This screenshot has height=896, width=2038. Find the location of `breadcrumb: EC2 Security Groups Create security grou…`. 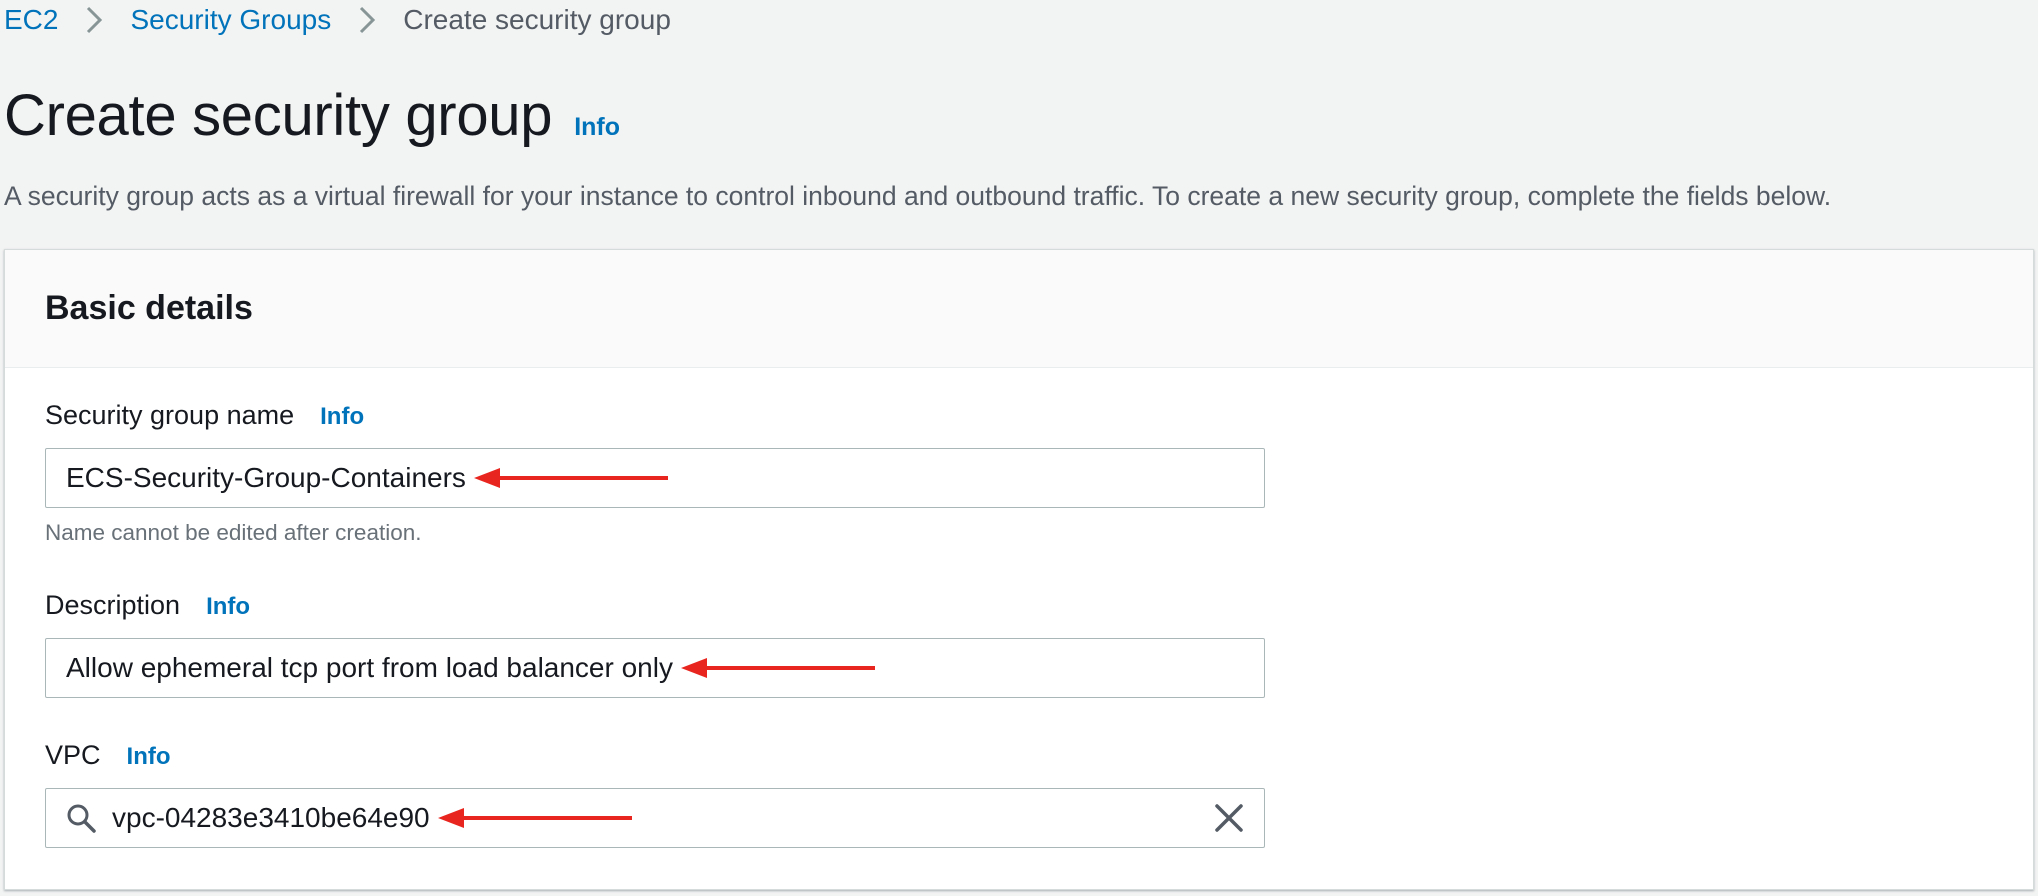

breadcrumb: EC2 Security Groups Create security grou… is located at coordinates (337, 20).